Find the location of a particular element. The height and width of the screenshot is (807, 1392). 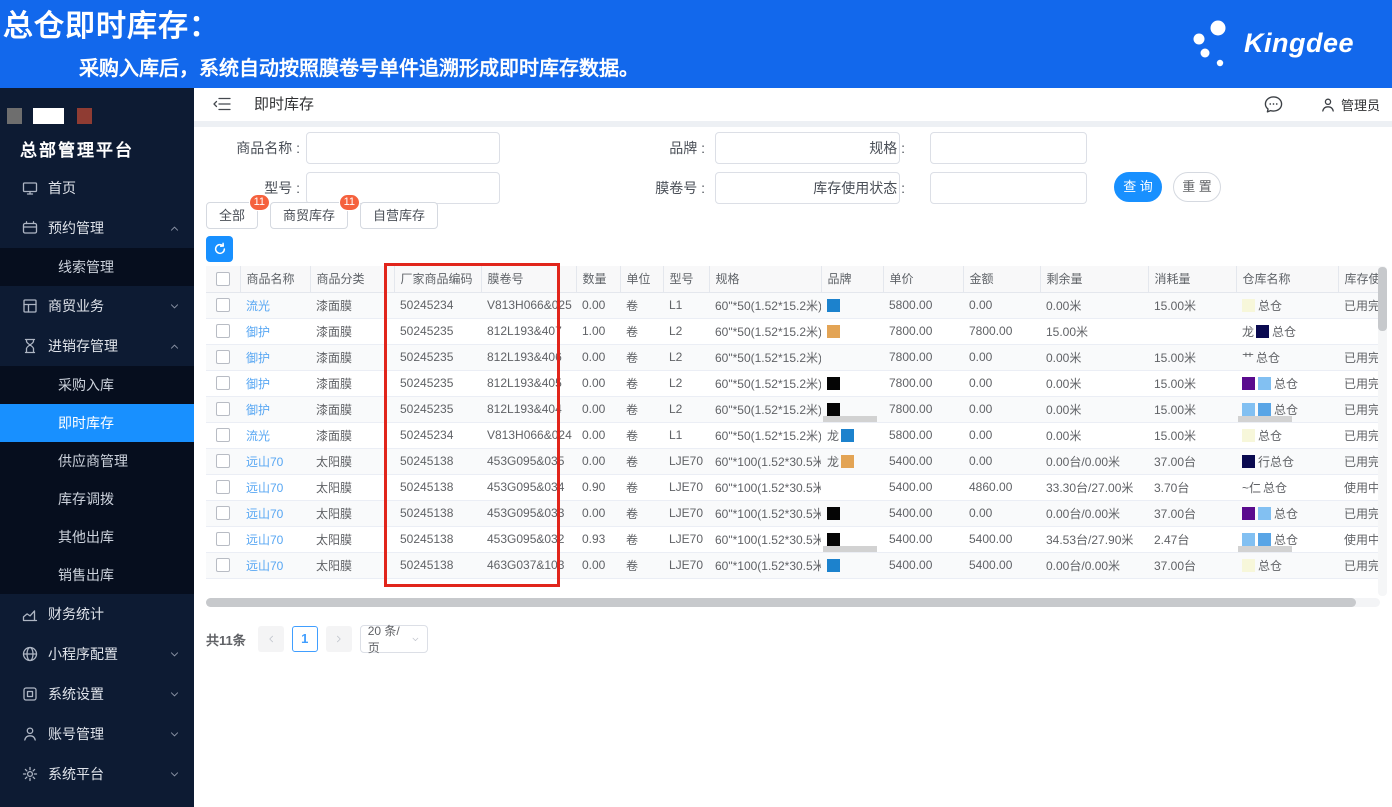

pagination: 共11条 1 20 条/页 is located at coordinates (317, 639).